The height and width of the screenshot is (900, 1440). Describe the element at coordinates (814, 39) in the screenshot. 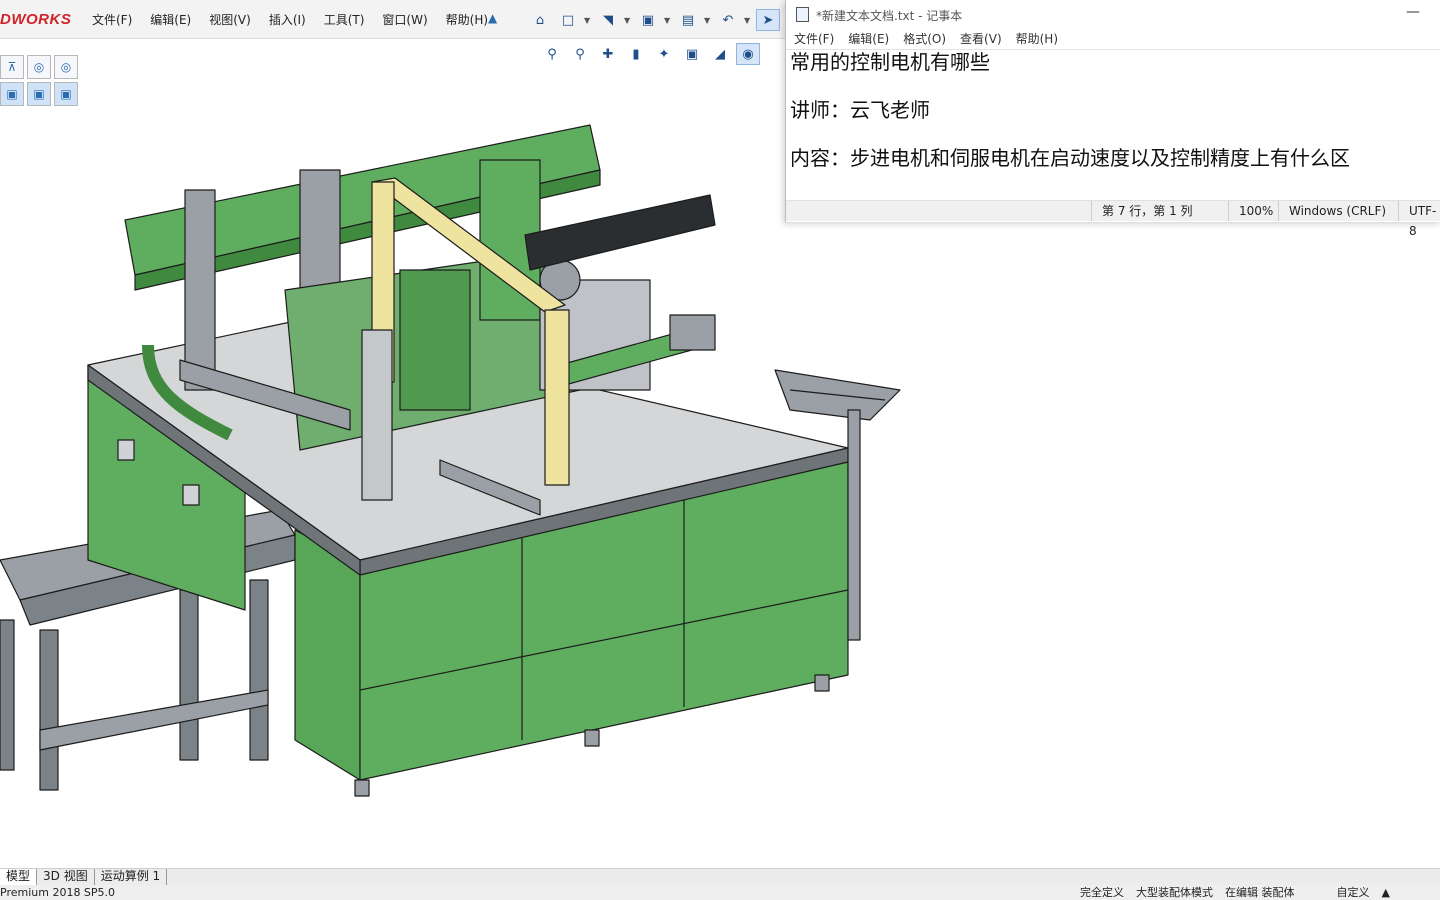

I see `notepad-menu-file: 文件(F)` at that location.